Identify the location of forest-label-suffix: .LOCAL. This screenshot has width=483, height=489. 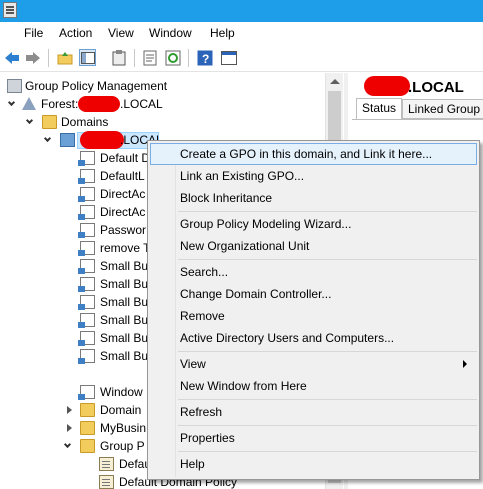
(141, 104).